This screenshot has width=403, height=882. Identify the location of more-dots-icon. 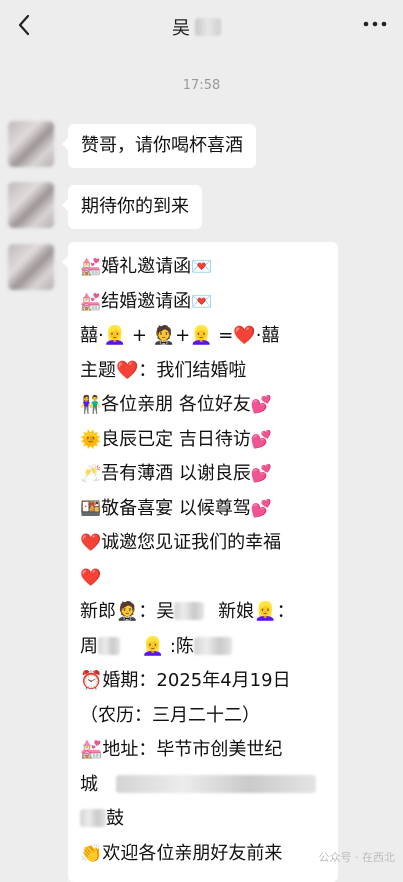
(375, 24).